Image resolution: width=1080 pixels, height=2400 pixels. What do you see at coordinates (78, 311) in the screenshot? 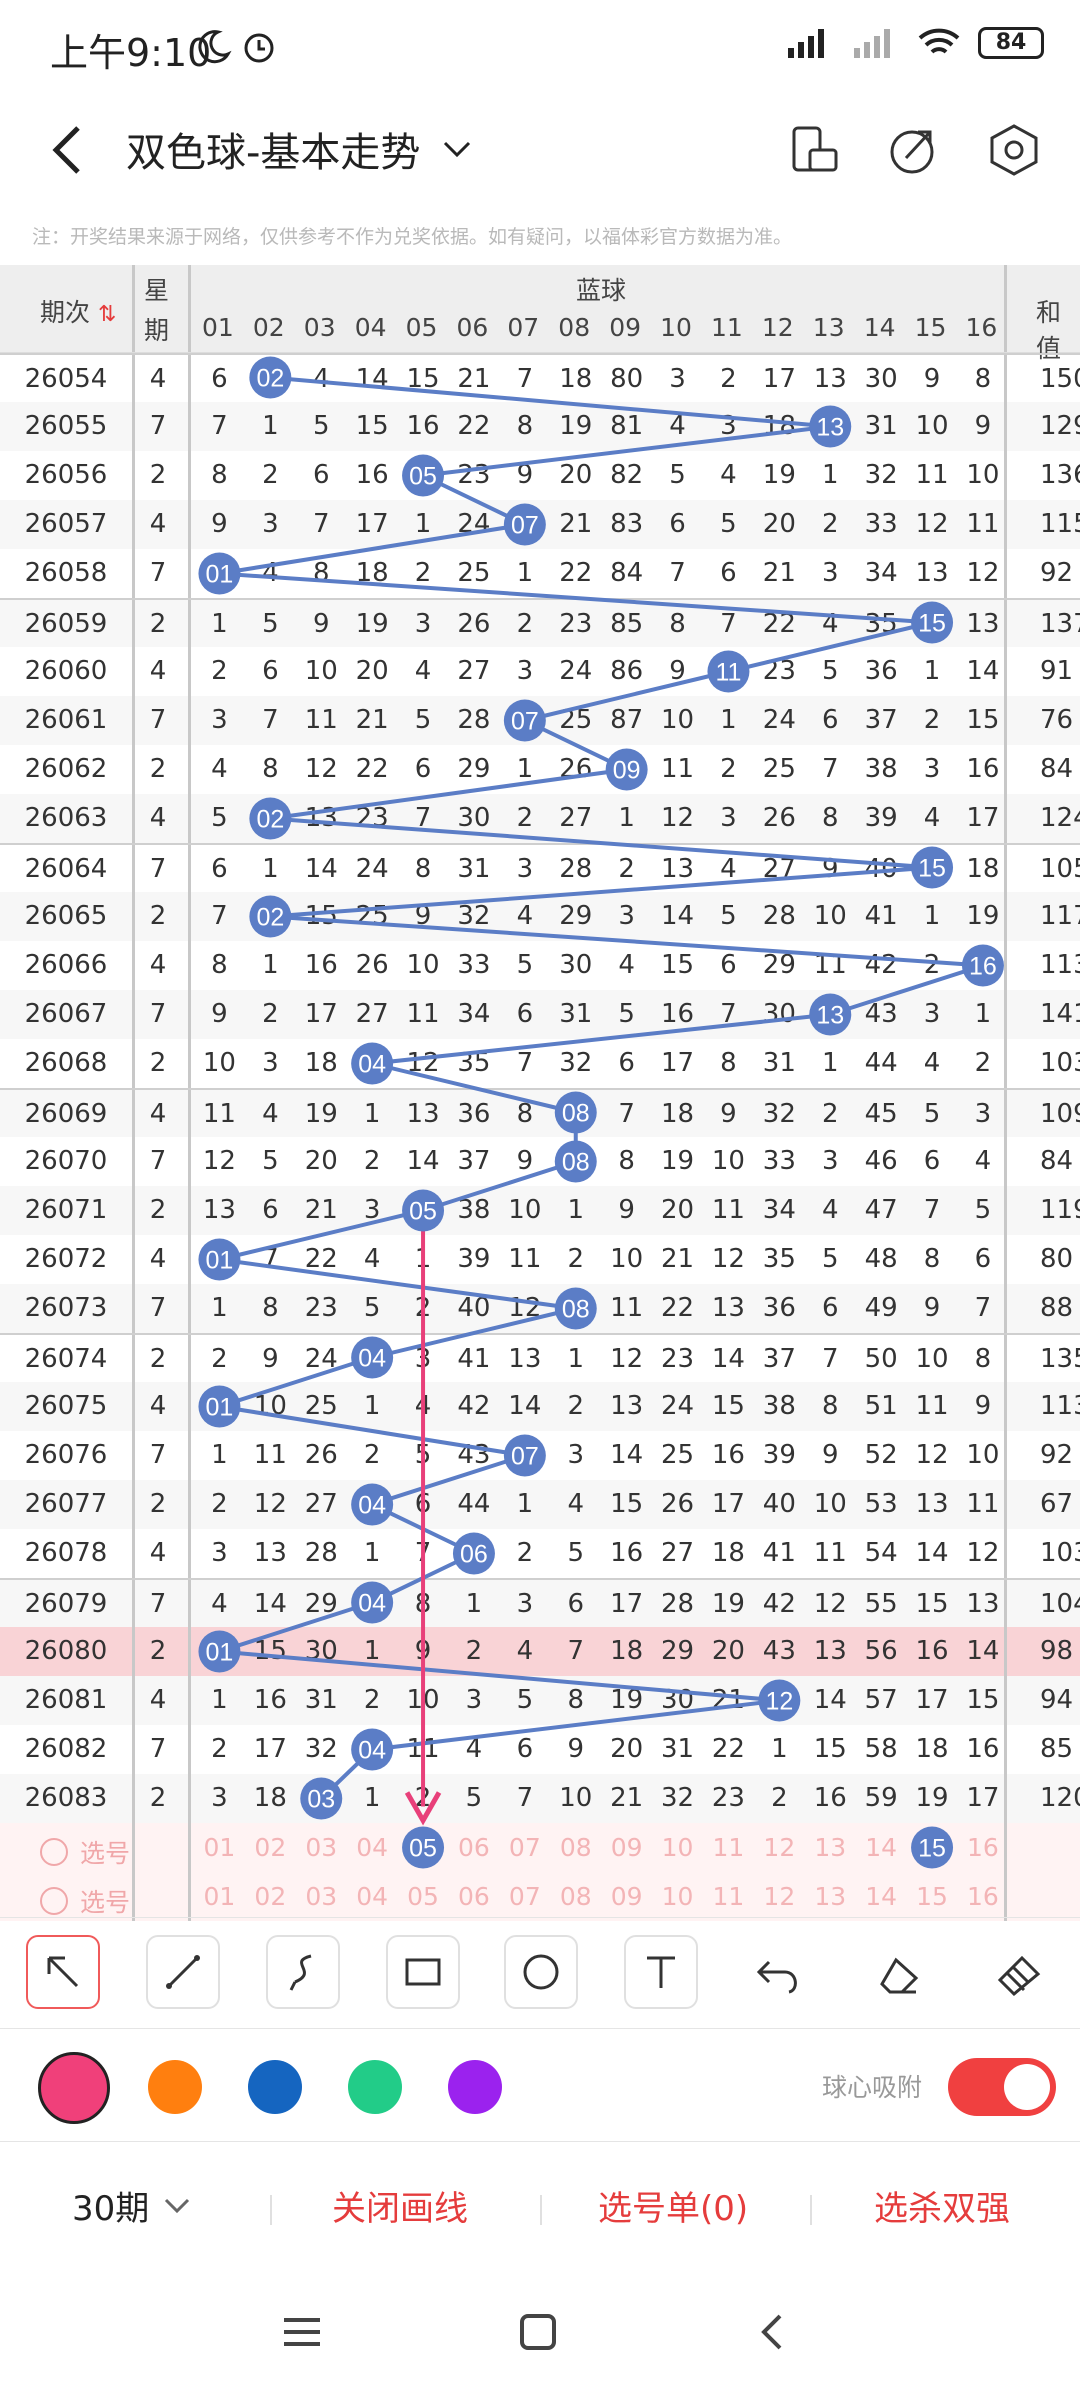
I see `col-issue-header: 期次 ⇅` at bounding box center [78, 311].